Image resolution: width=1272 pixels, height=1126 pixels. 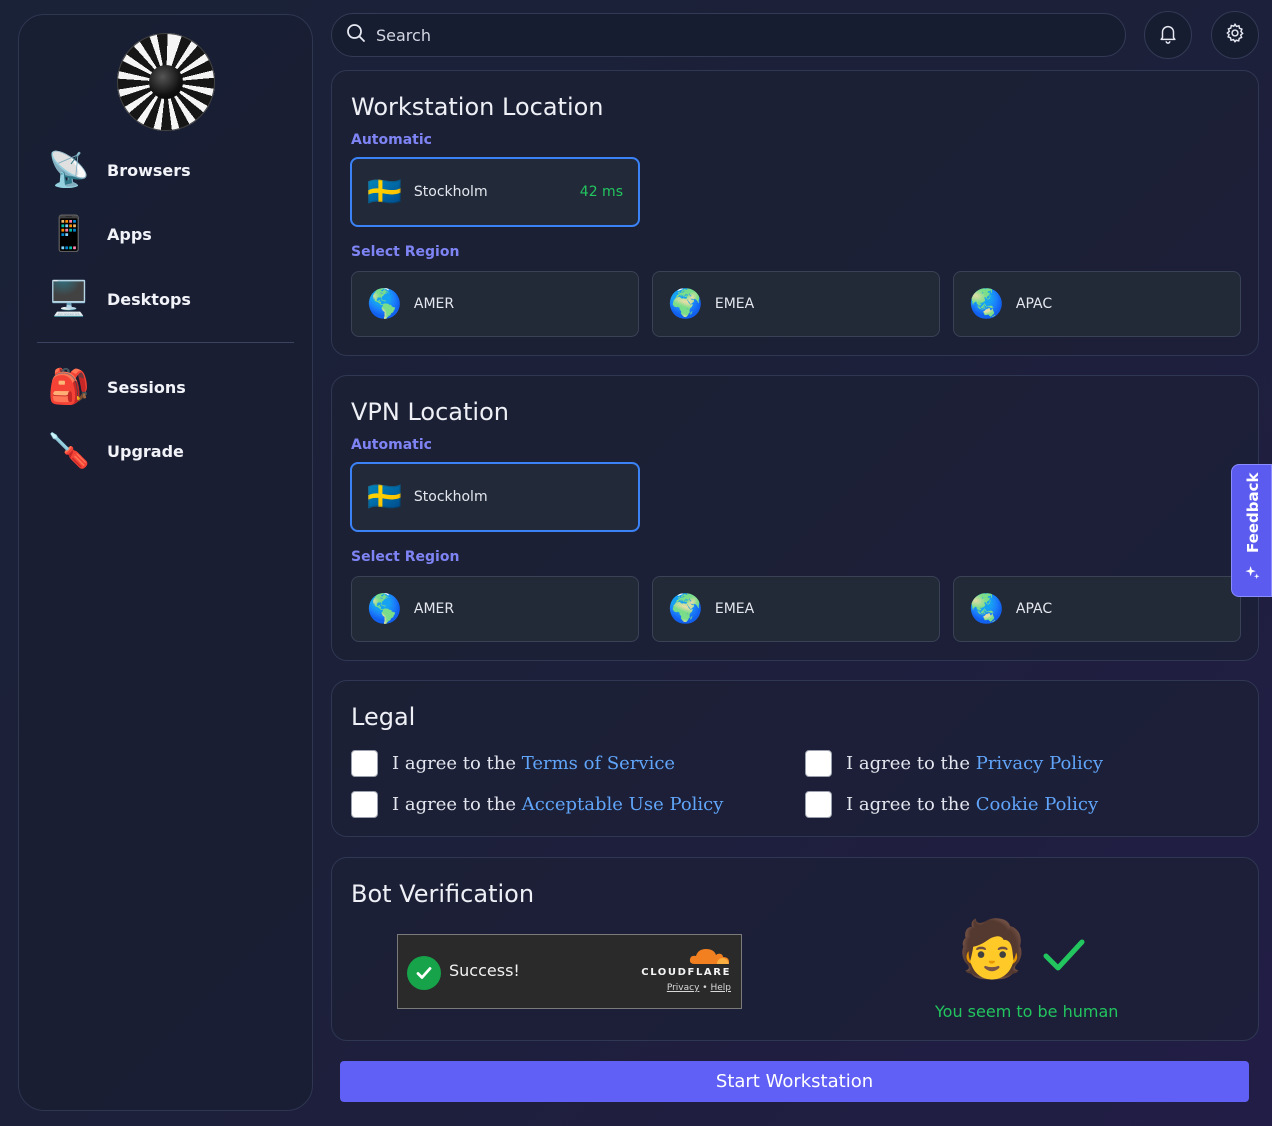 I want to click on search-icon, so click(x=356, y=35).